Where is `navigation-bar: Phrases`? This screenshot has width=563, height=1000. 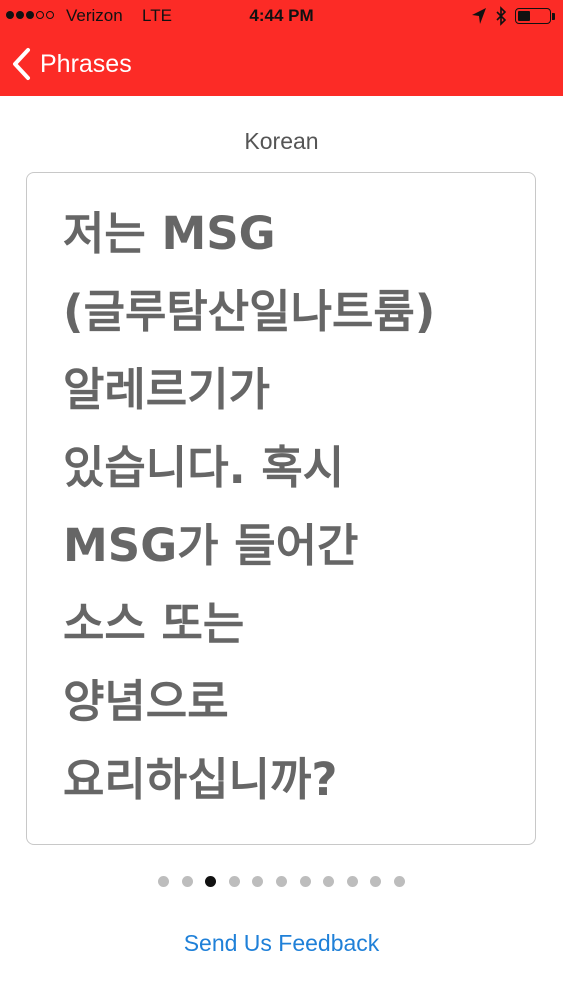
navigation-bar: Phrases is located at coordinates (281, 64).